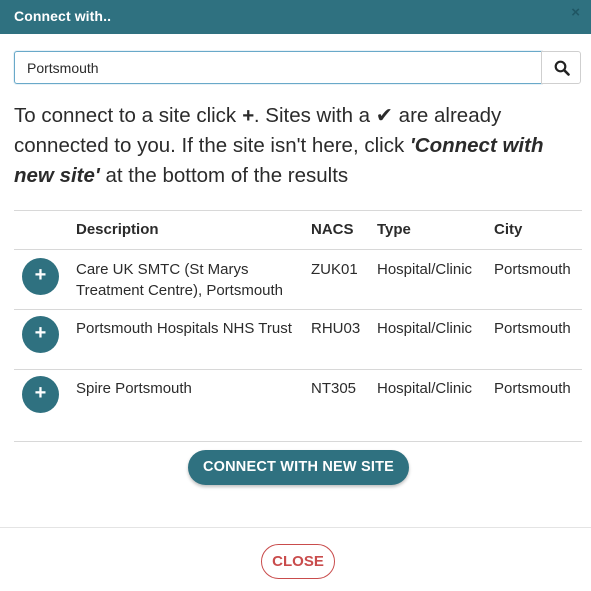 The width and height of the screenshot is (591, 591). What do you see at coordinates (63, 16) in the screenshot?
I see `dialog-title: Connect with..` at bounding box center [63, 16].